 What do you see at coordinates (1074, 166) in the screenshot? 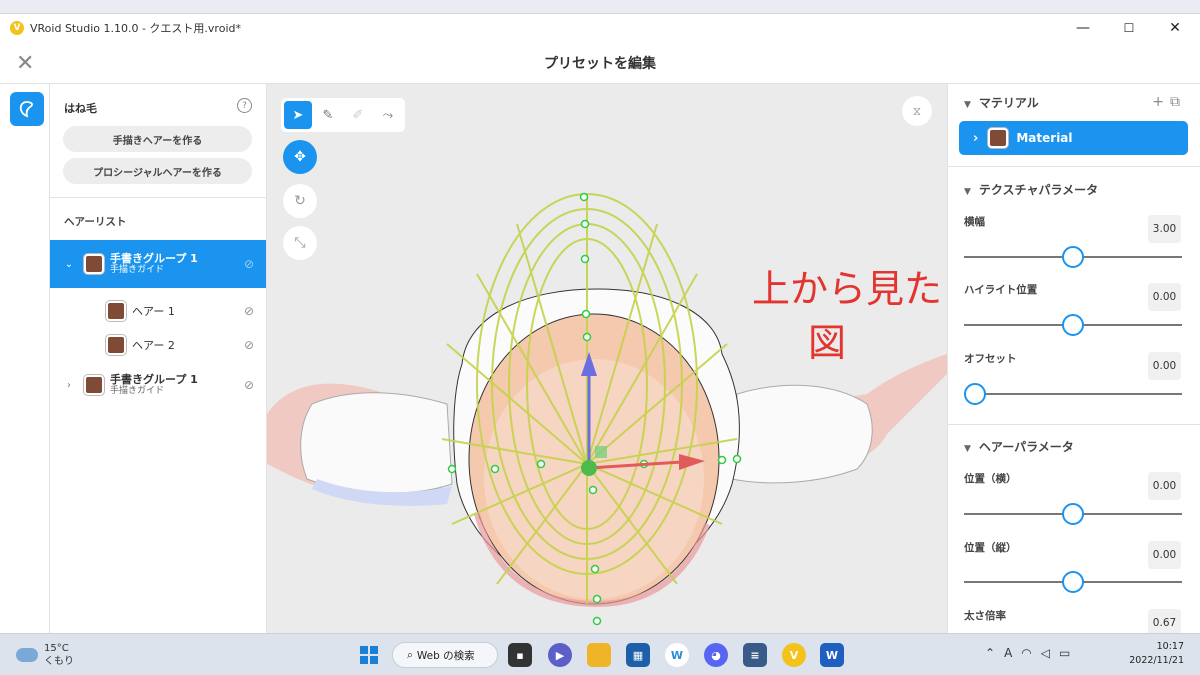
I see `divider` at bounding box center [1074, 166].